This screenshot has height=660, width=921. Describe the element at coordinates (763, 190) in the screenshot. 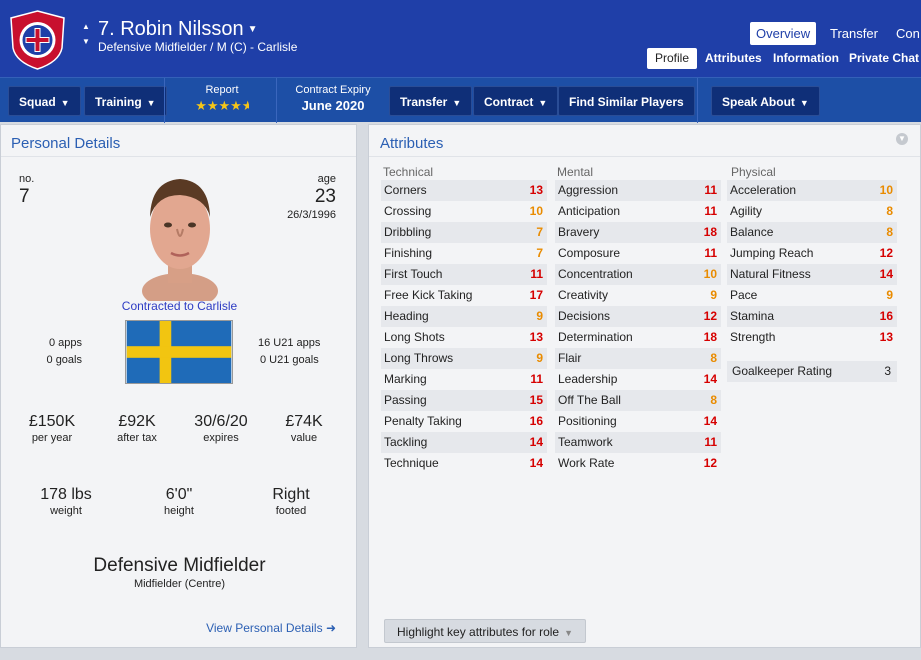

I see `attribute-name: Acceleration` at that location.